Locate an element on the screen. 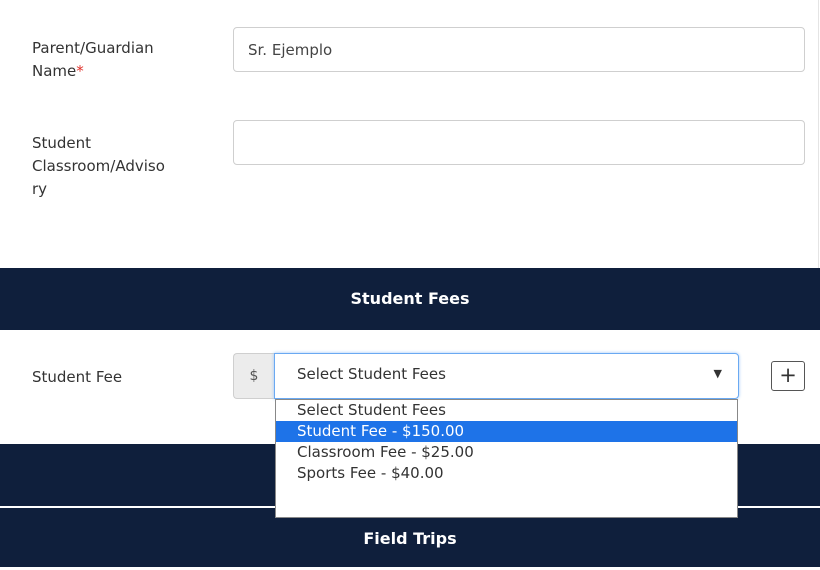  parent-guardian-name-input is located at coordinates (519, 49).